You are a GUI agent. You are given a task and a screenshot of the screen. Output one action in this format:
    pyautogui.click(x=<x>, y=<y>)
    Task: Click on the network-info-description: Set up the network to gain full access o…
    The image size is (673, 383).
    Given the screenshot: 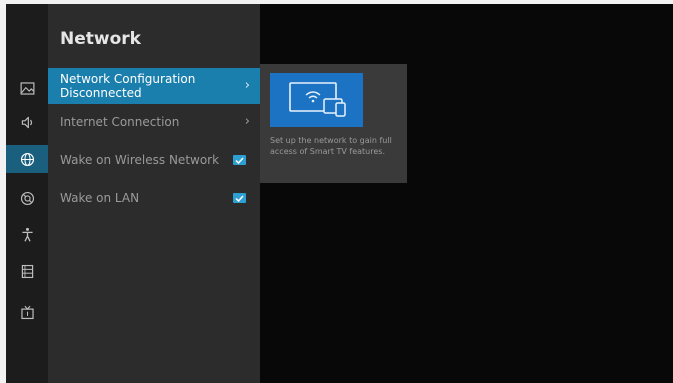 What is the action you would take?
    pyautogui.click(x=331, y=146)
    